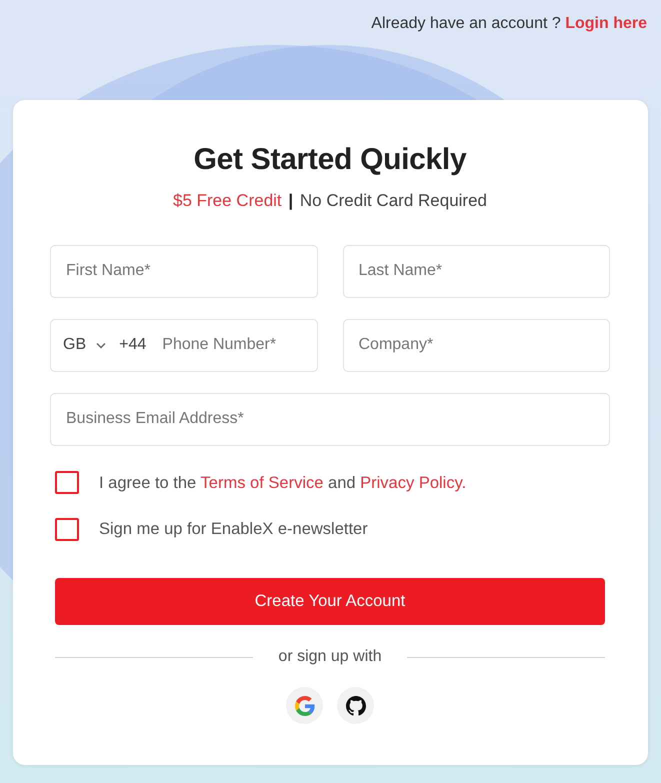 The image size is (661, 783). What do you see at coordinates (84, 345) in the screenshot?
I see `country-select: GB` at bounding box center [84, 345].